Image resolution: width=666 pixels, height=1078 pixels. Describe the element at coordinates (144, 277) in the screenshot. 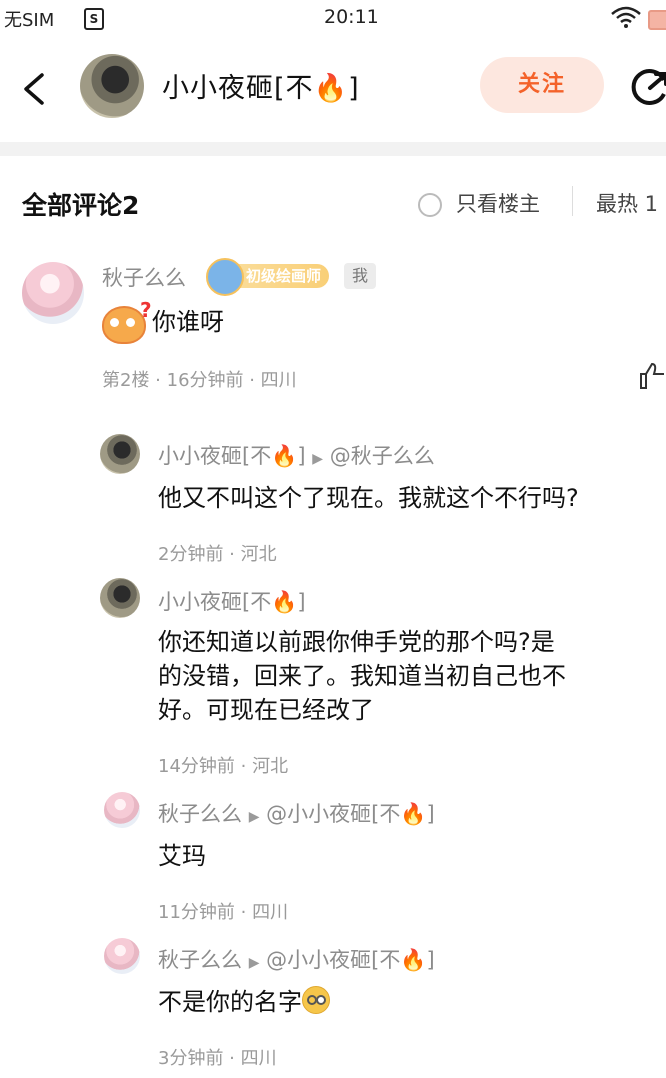

I see `comment-username: 秋子么么` at that location.